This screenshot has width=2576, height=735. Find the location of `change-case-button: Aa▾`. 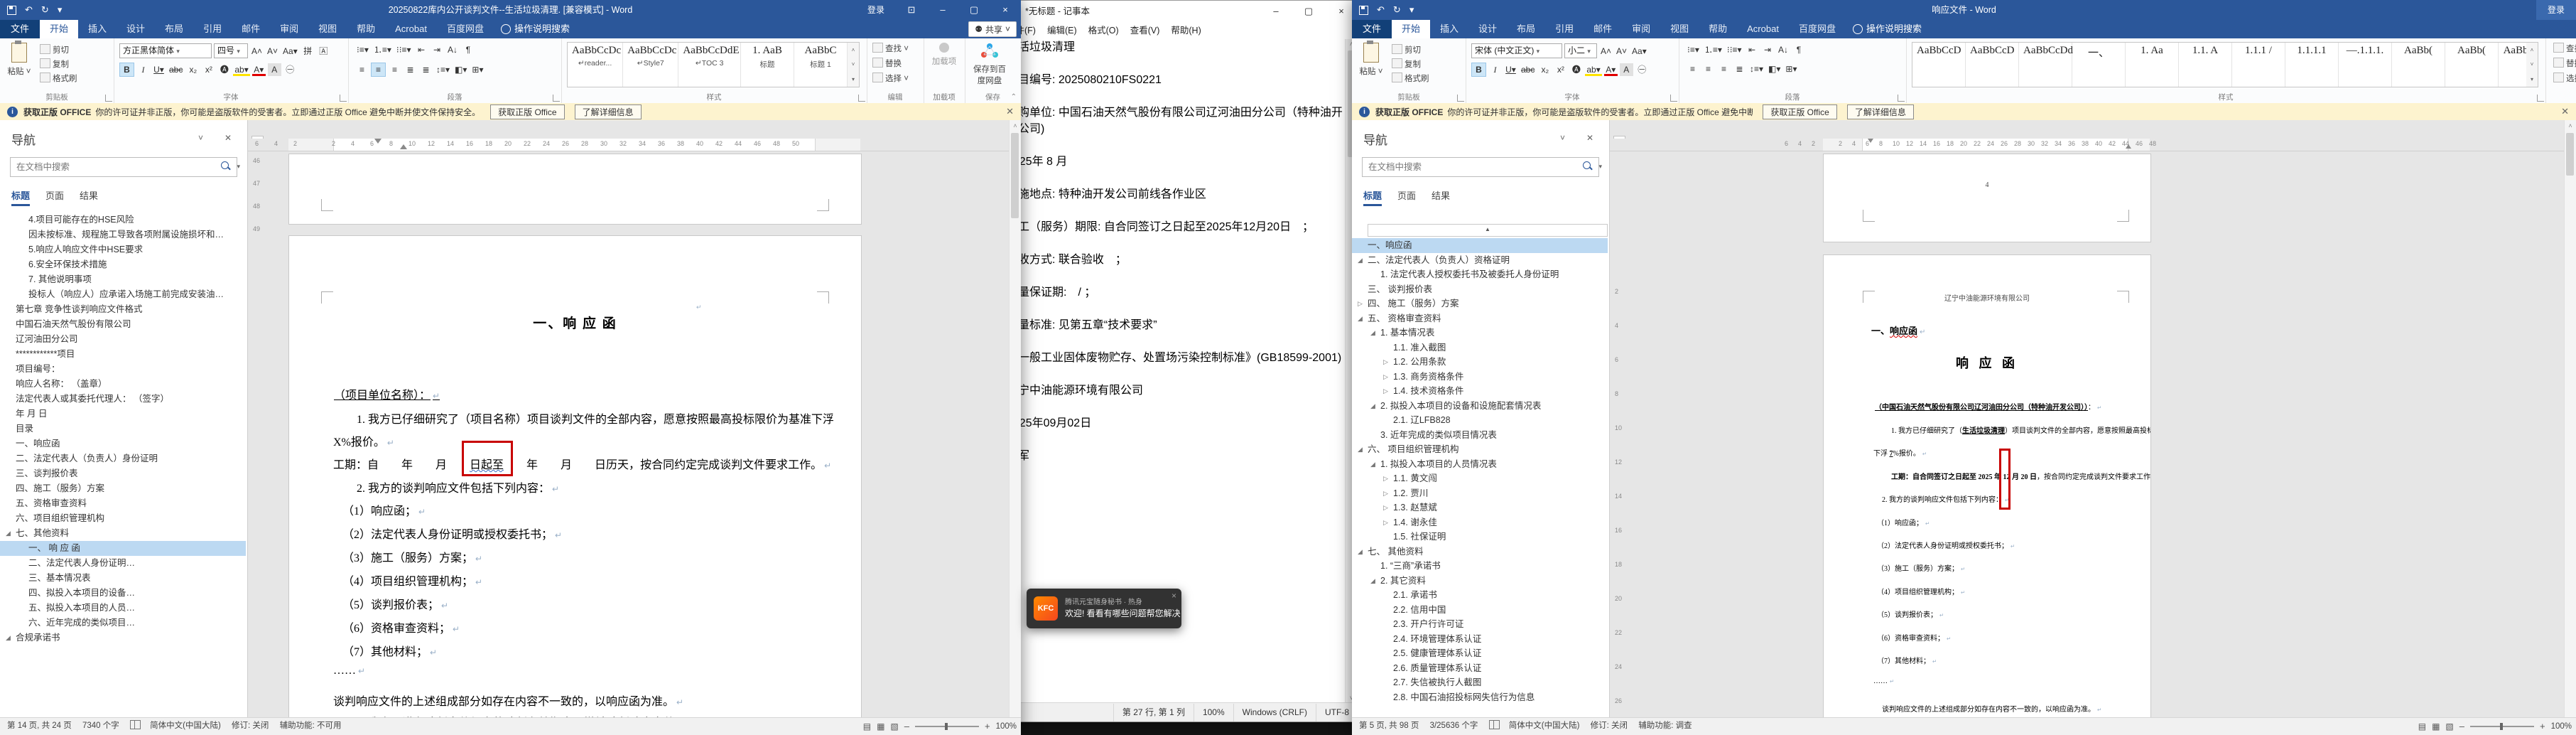

change-case-button: Aa▾ is located at coordinates (290, 51).